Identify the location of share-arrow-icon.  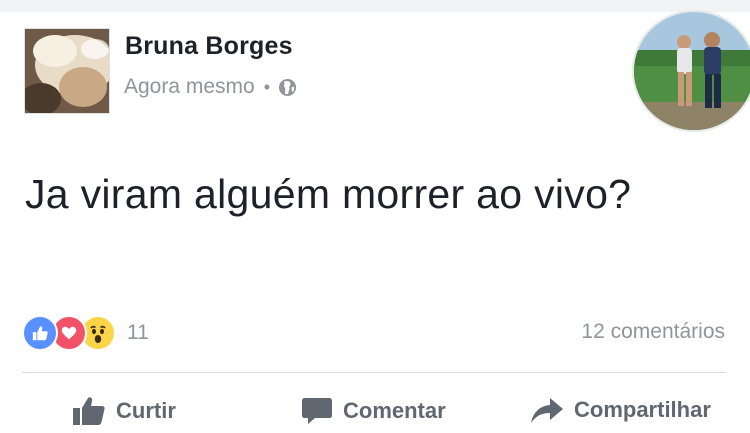
(547, 410).